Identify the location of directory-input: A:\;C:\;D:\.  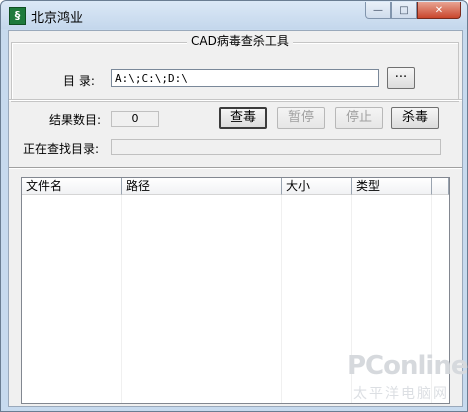
(245, 78).